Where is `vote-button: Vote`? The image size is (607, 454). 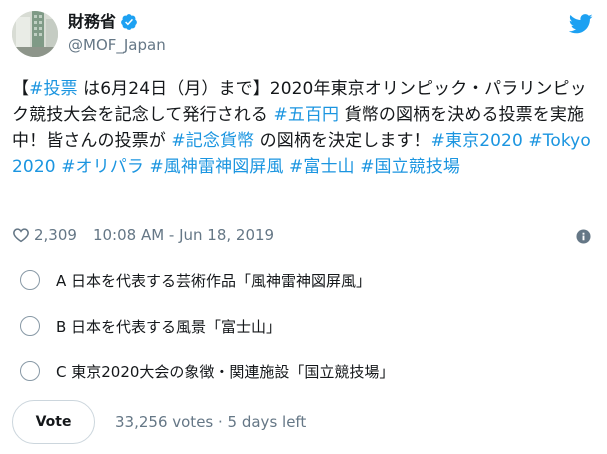
vote-button: Vote is located at coordinates (53, 422).